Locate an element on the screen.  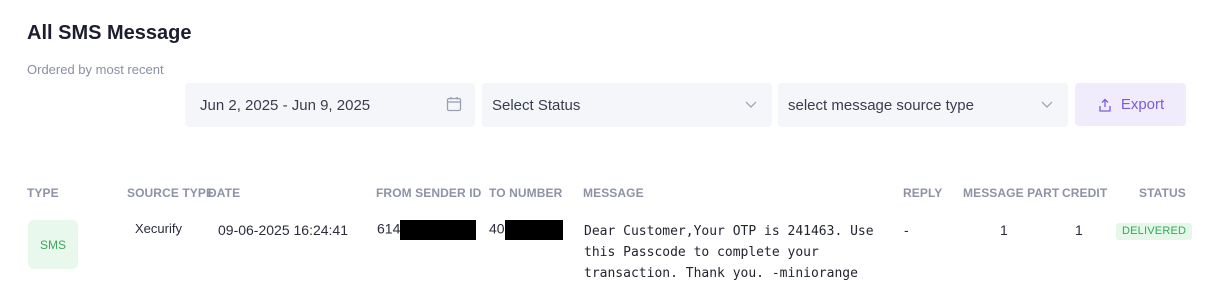
header-message: MESSAGE is located at coordinates (613, 193).